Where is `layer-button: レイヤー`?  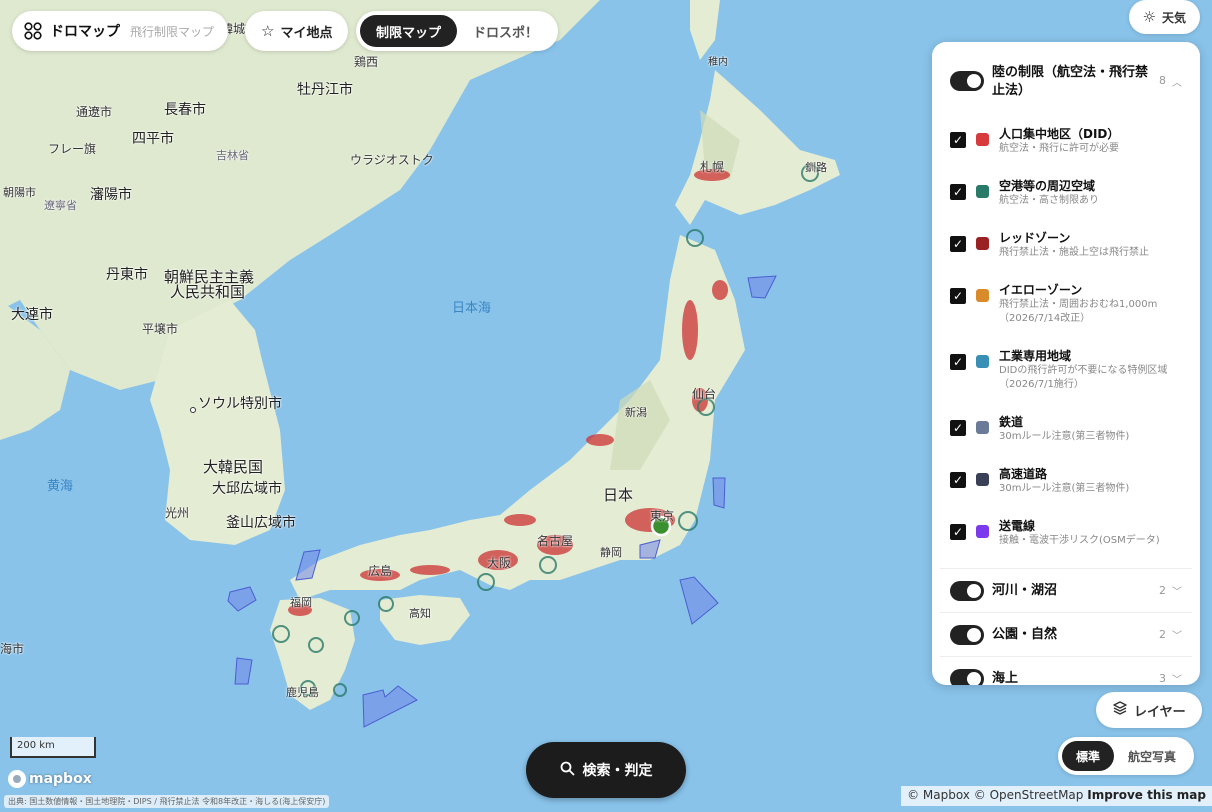 layer-button: レイヤー is located at coordinates (1149, 710).